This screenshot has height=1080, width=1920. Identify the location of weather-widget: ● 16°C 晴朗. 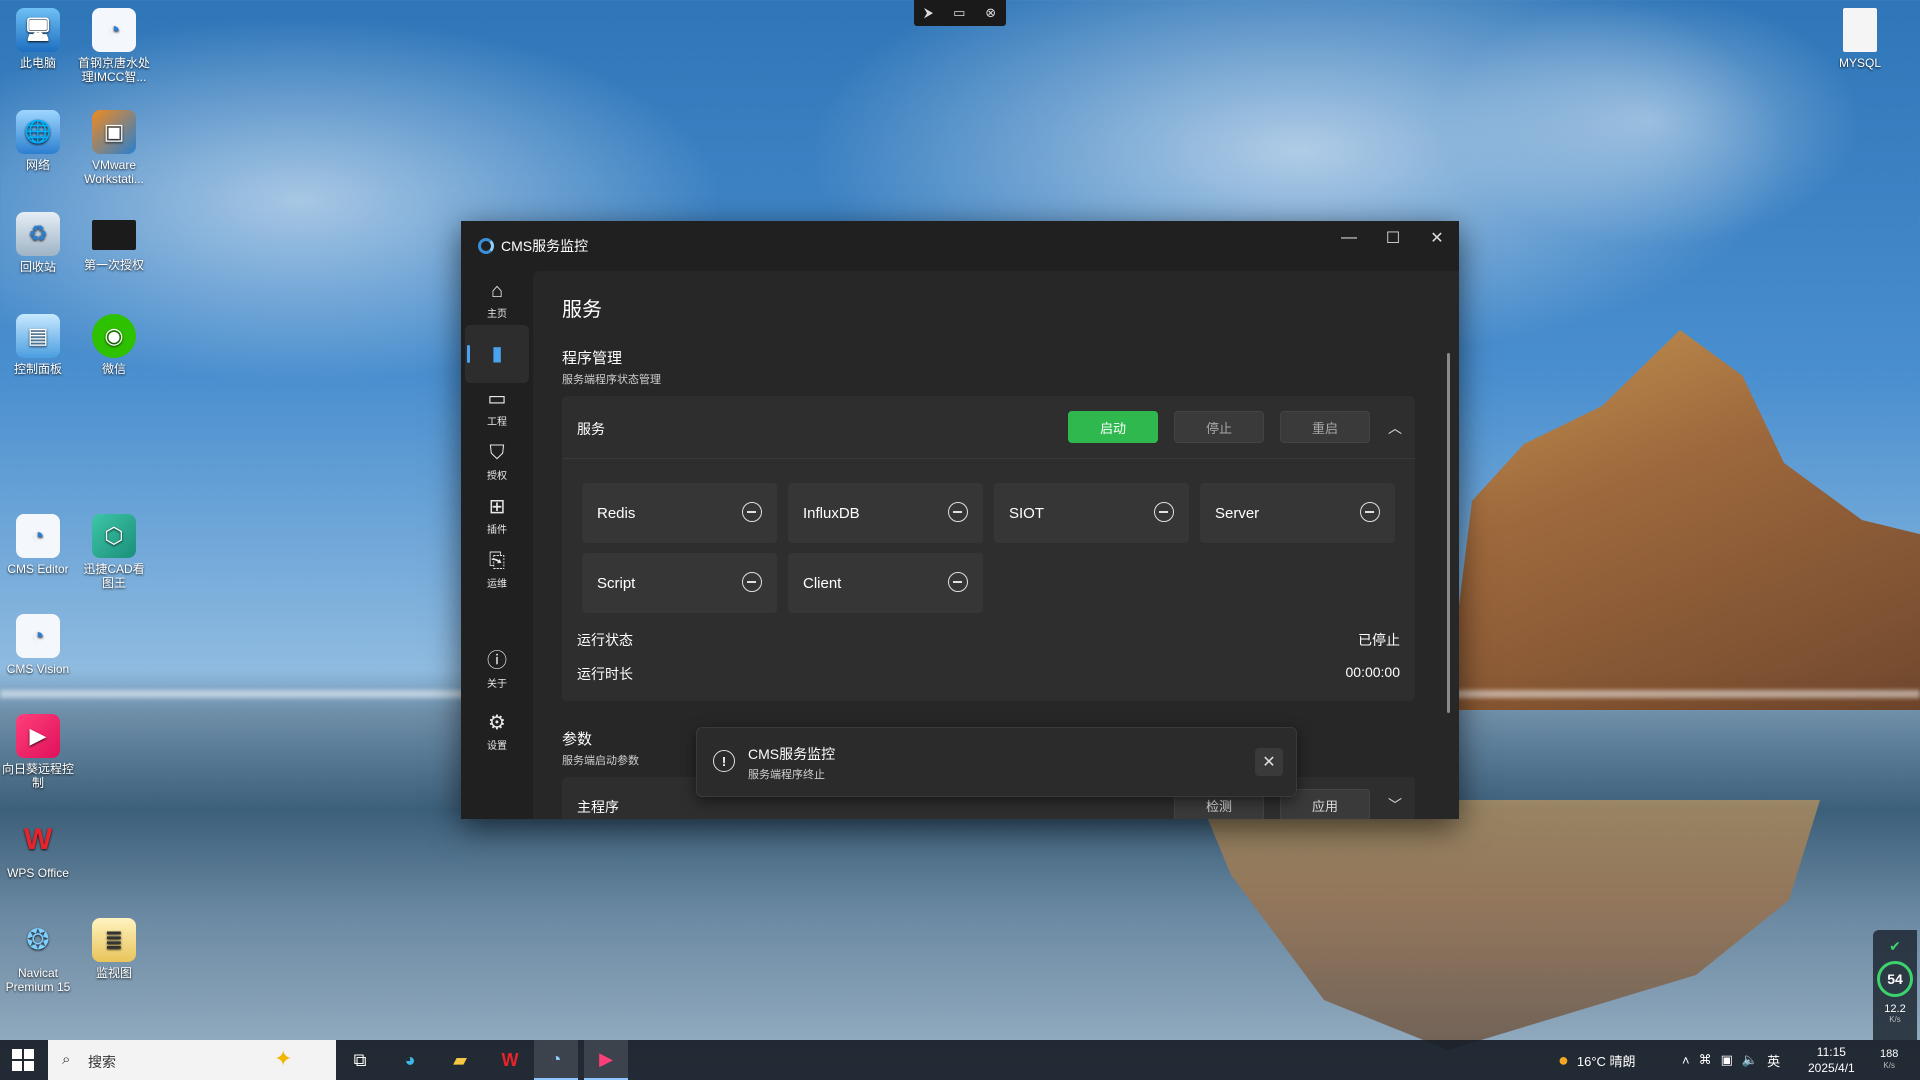
(1597, 1060).